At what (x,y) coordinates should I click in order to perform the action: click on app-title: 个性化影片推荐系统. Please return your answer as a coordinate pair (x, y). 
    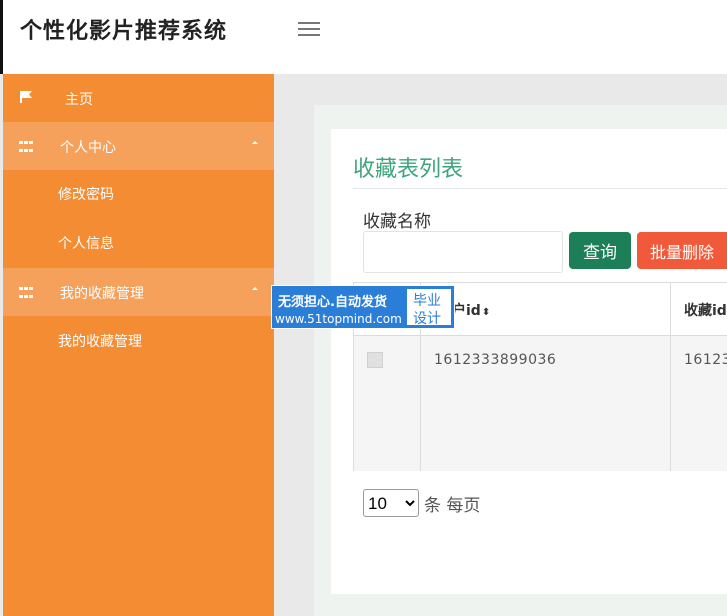
    Looking at the image, I should click on (124, 31).